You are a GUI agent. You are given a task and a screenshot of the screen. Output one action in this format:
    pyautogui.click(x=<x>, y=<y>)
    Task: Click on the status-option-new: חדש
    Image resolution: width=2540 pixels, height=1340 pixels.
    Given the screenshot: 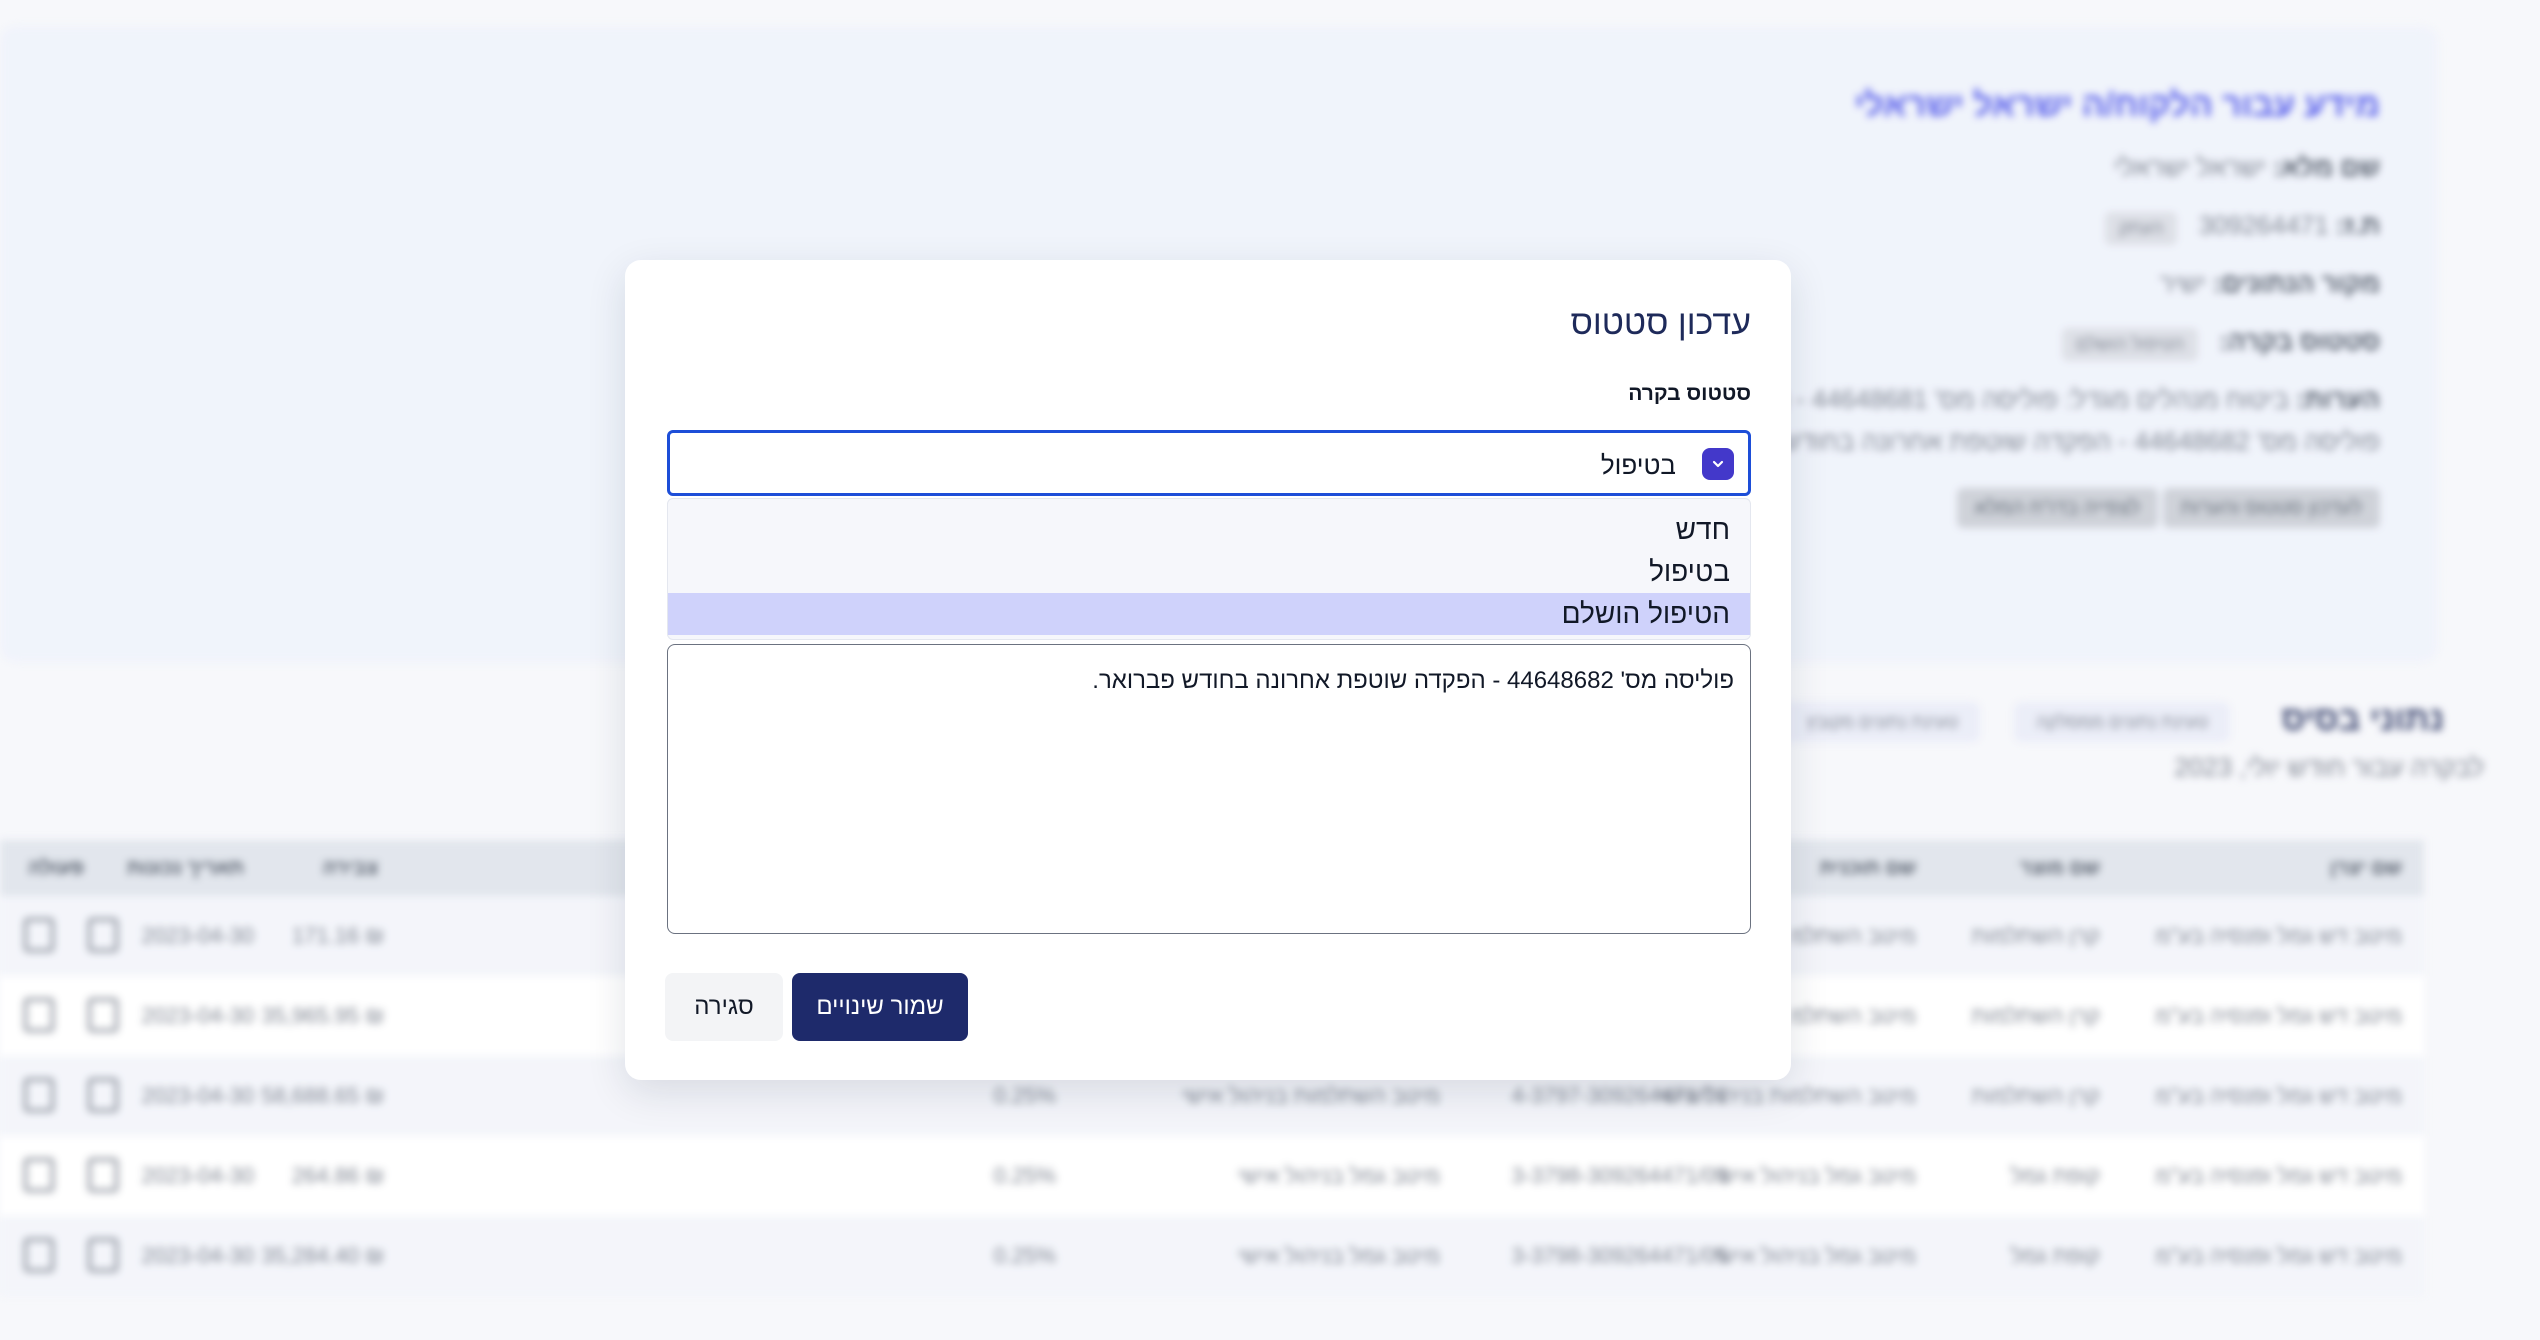 What is the action you would take?
    pyautogui.click(x=1209, y=530)
    